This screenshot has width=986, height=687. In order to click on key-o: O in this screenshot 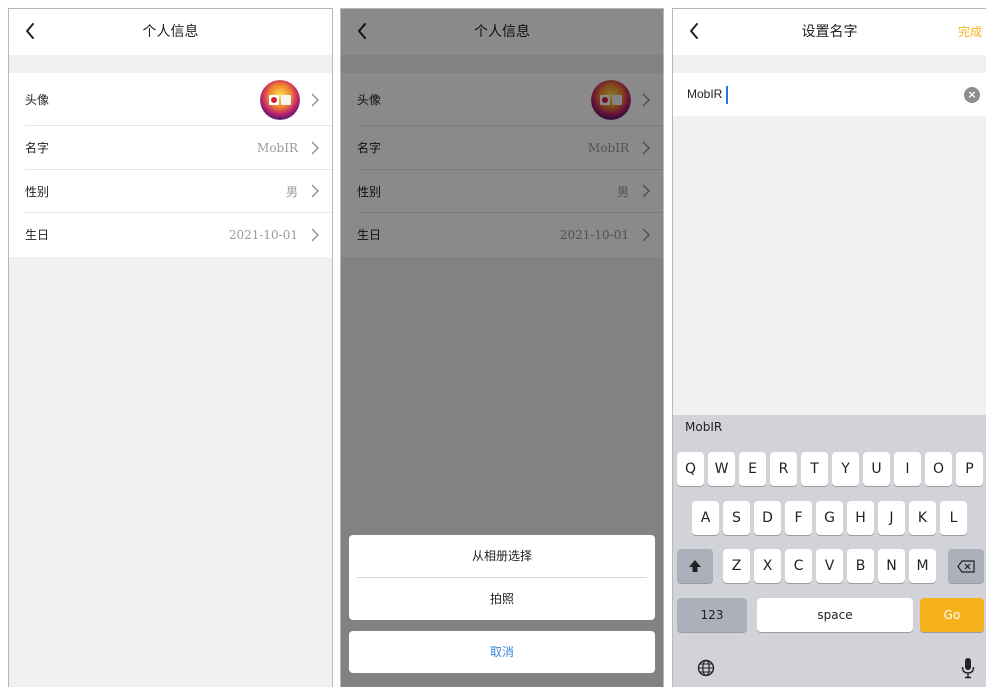, I will do `click(938, 469)`.